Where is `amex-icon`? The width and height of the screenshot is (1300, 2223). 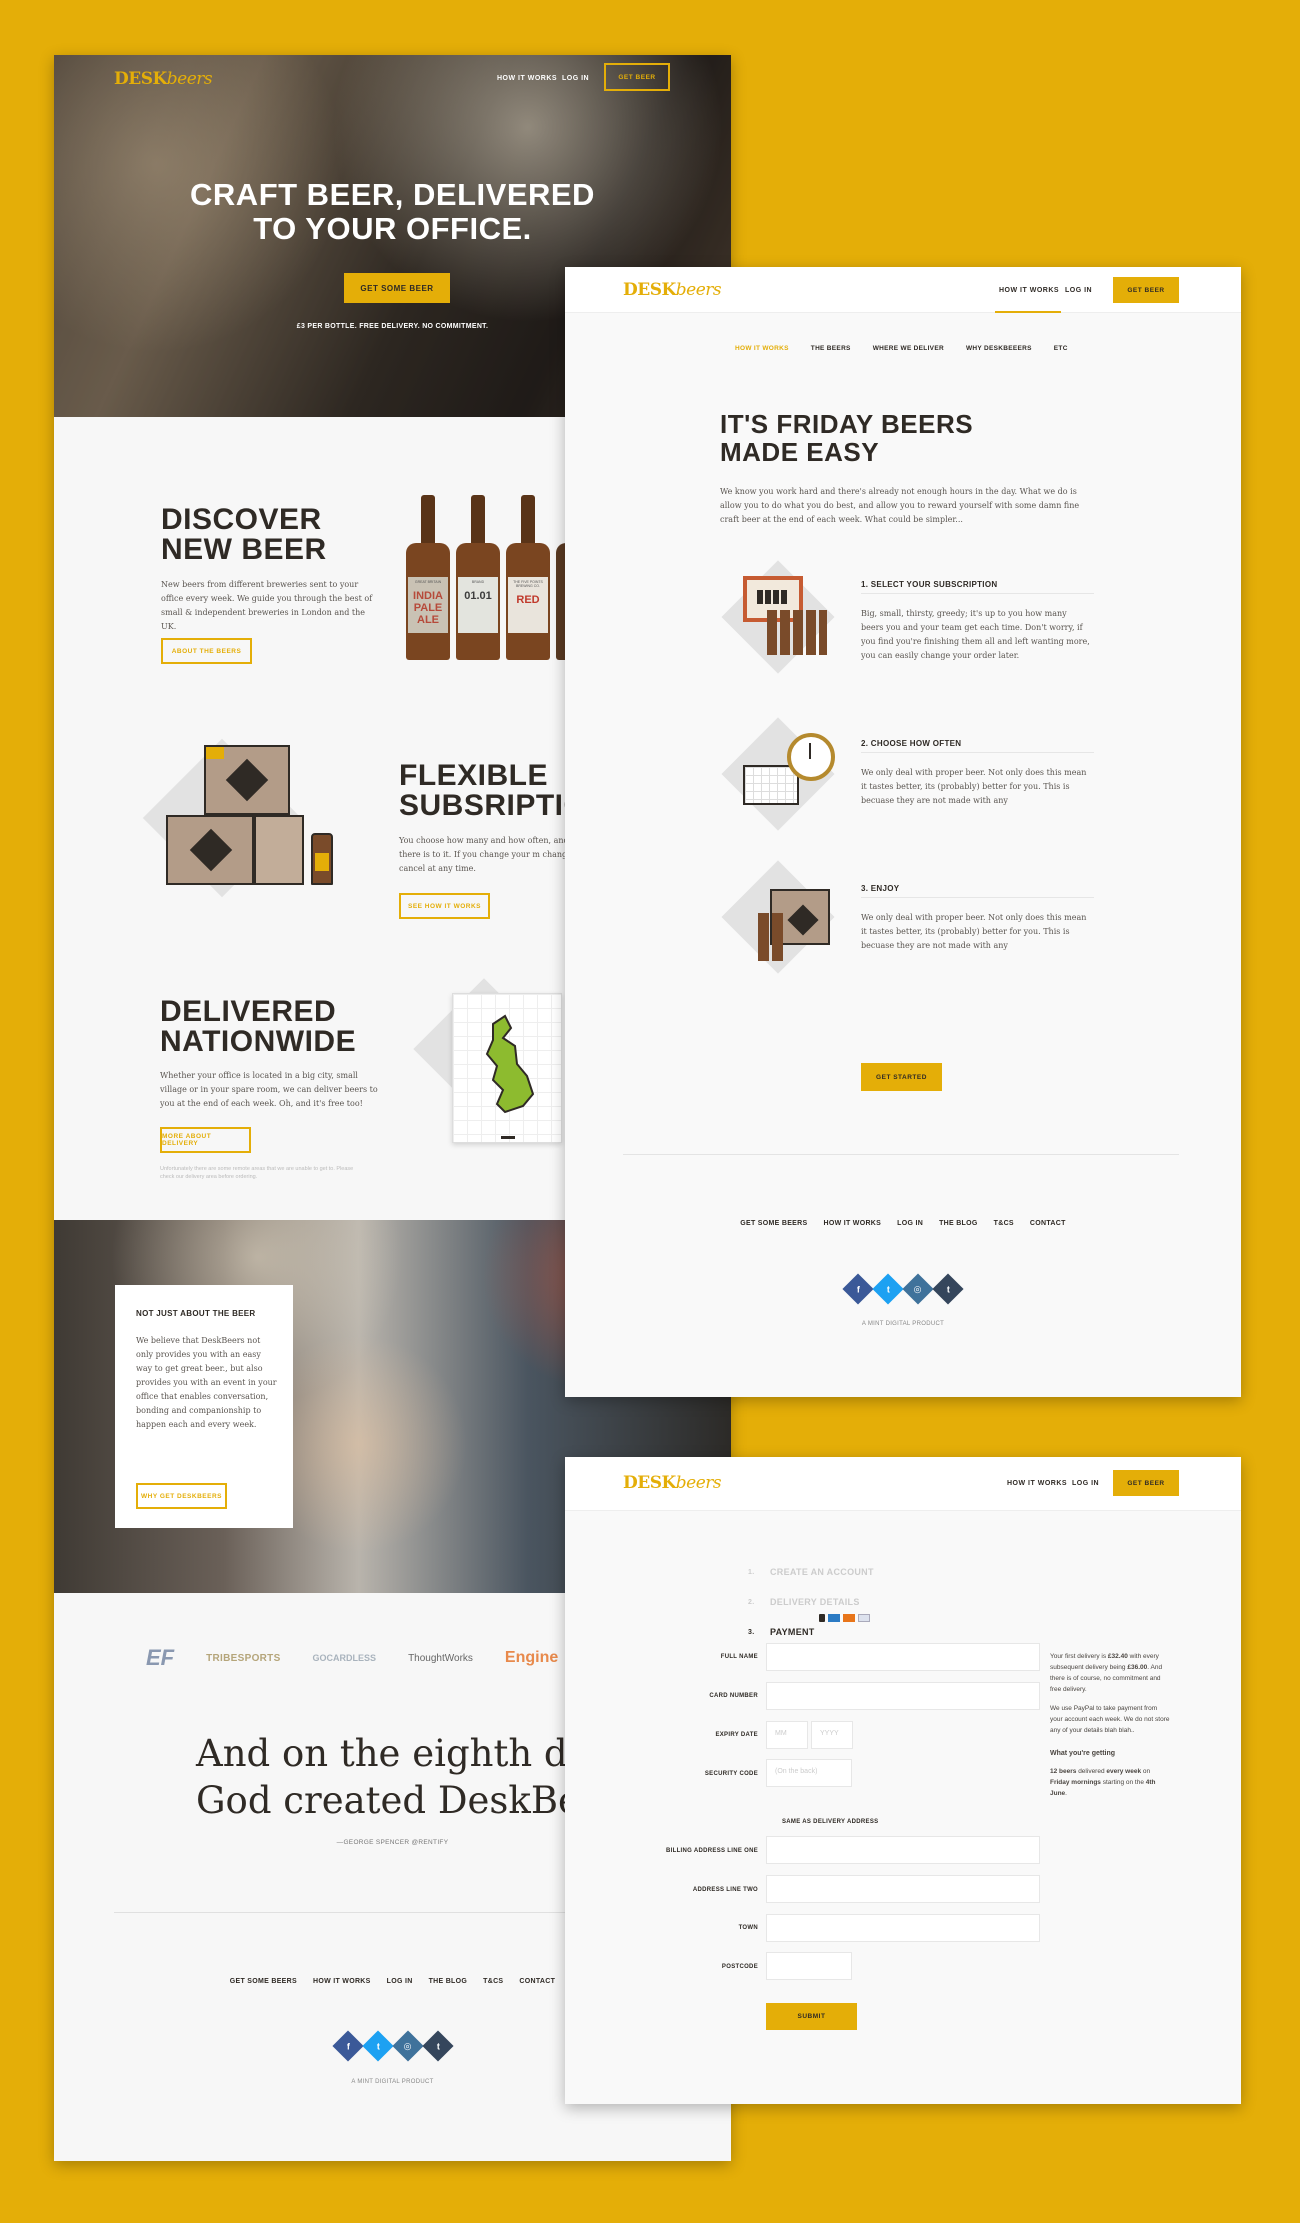
amex-icon is located at coordinates (834, 1618).